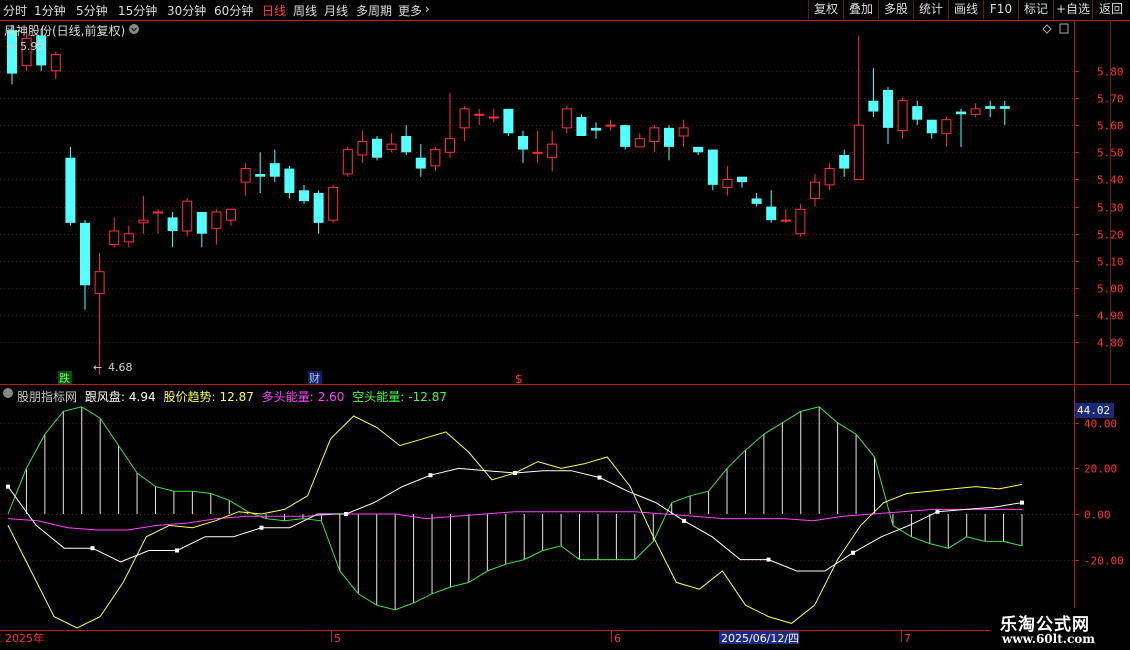 The height and width of the screenshot is (650, 1130). What do you see at coordinates (1110, 316) in the screenshot?
I see `price-tick-label: 4.90` at bounding box center [1110, 316].